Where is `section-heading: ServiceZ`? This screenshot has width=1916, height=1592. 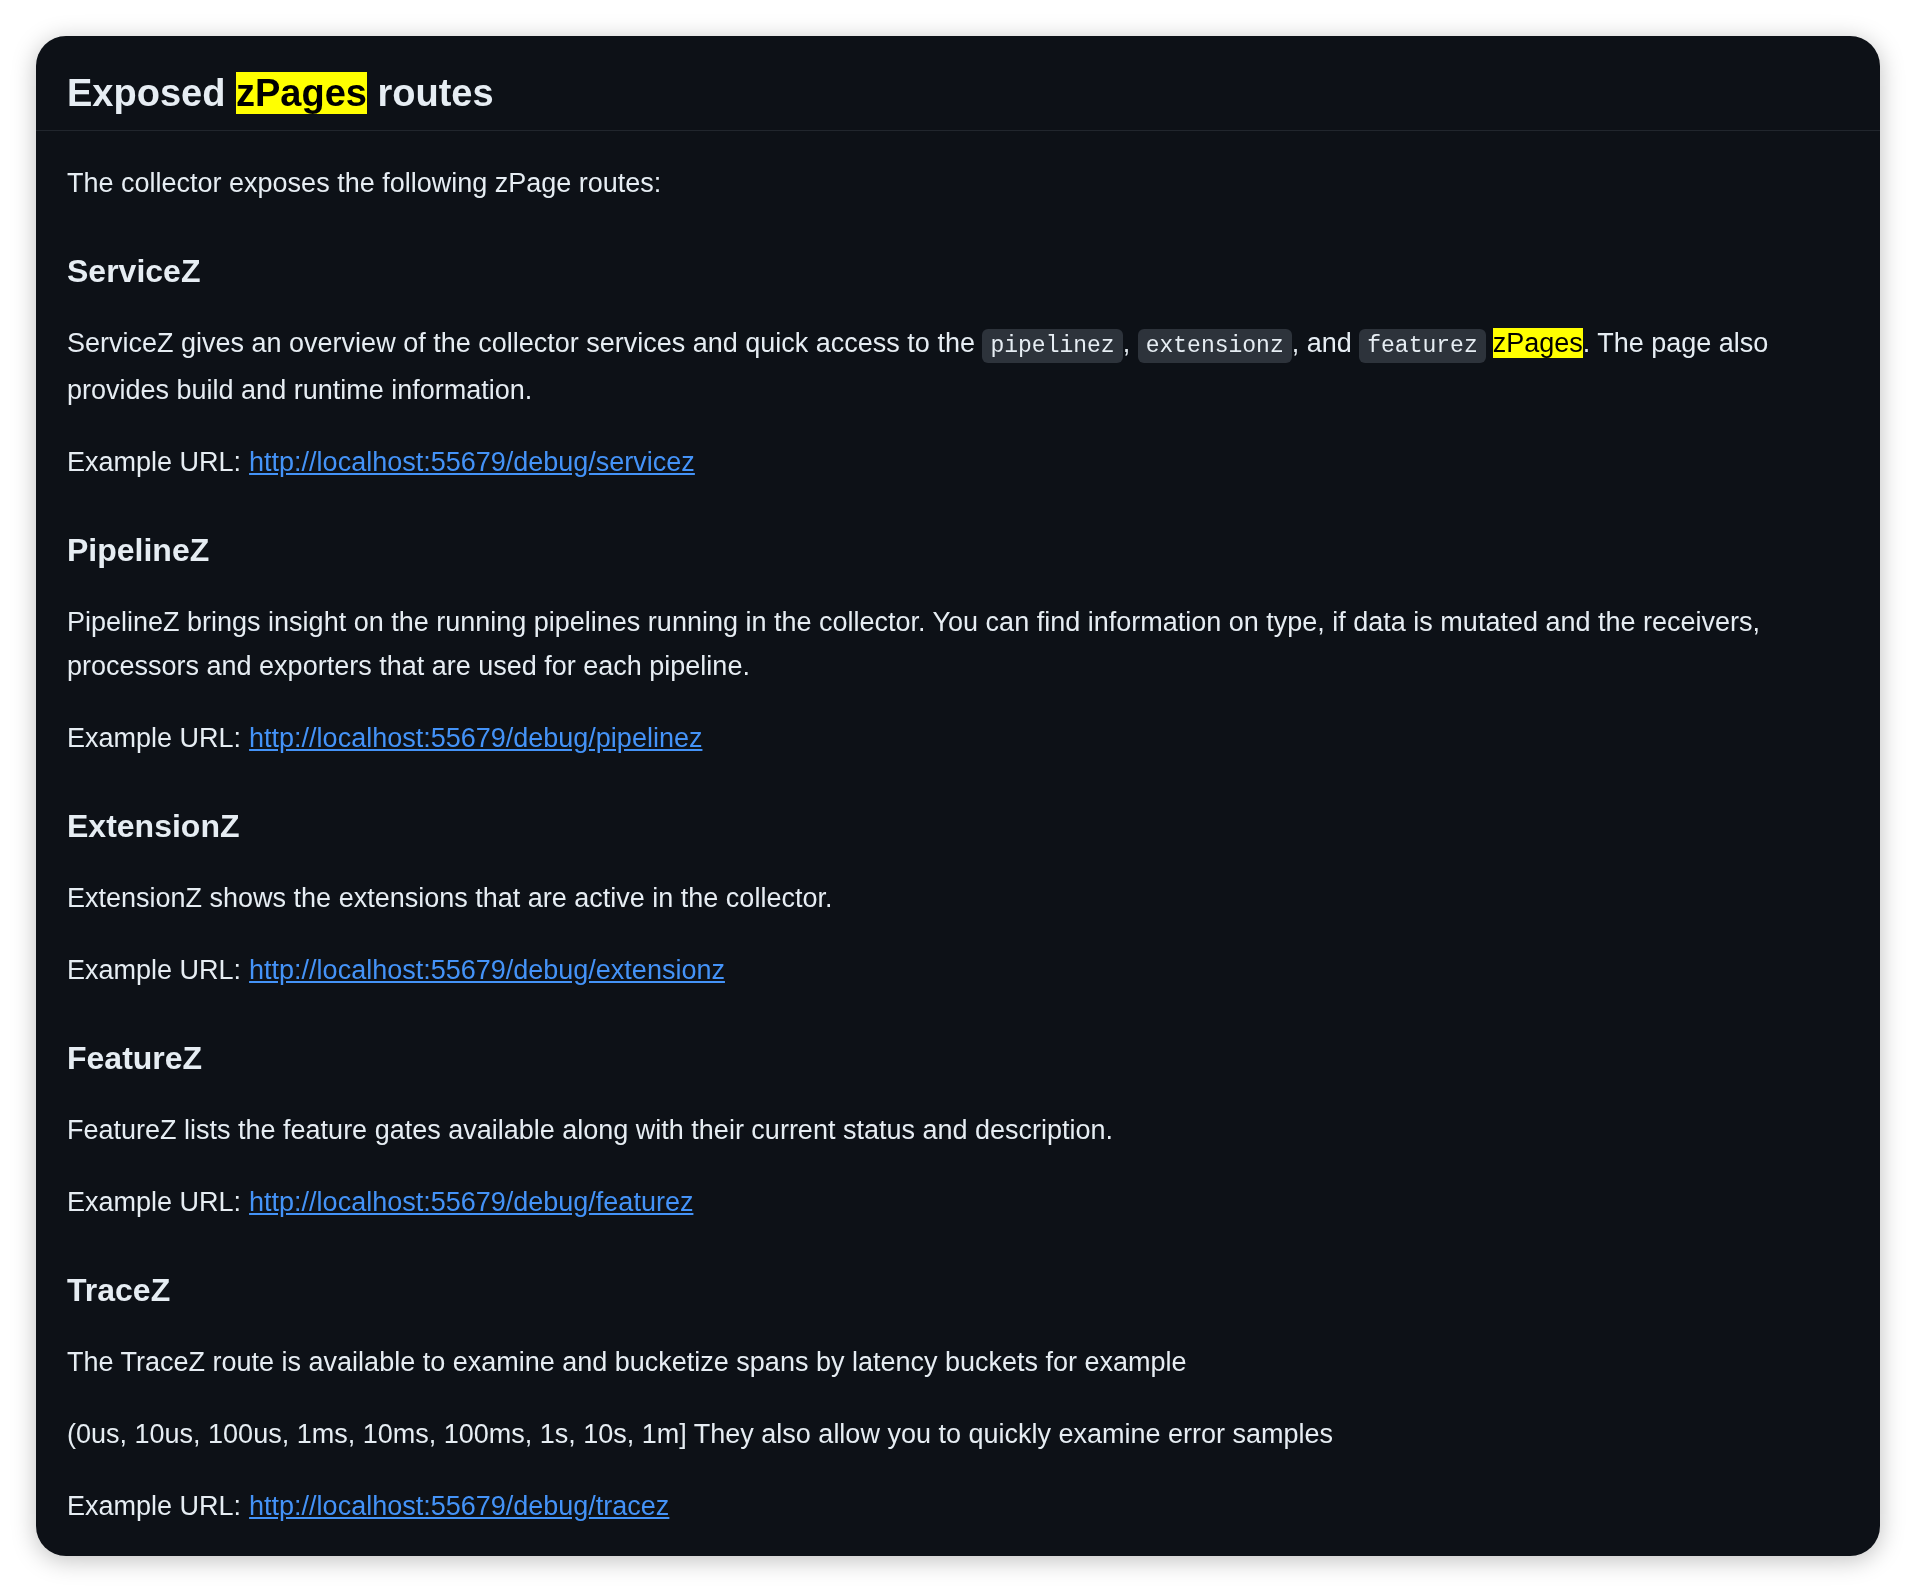 section-heading: ServiceZ is located at coordinates (134, 271).